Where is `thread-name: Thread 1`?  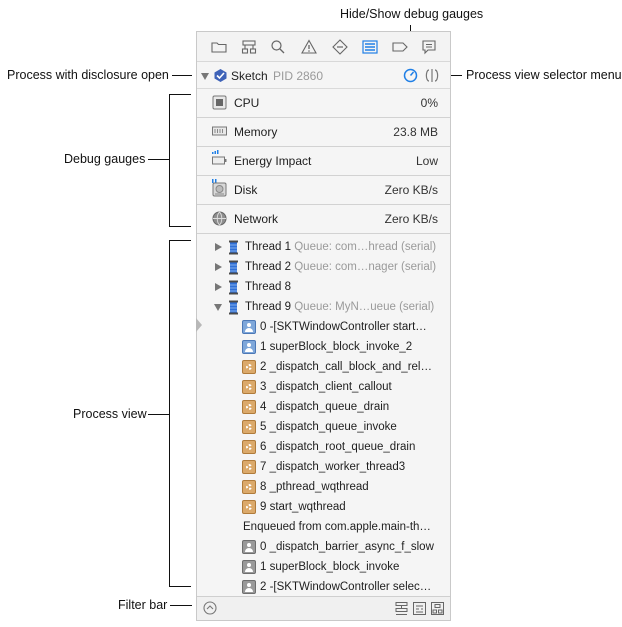
thread-name: Thread 1 is located at coordinates (268, 247).